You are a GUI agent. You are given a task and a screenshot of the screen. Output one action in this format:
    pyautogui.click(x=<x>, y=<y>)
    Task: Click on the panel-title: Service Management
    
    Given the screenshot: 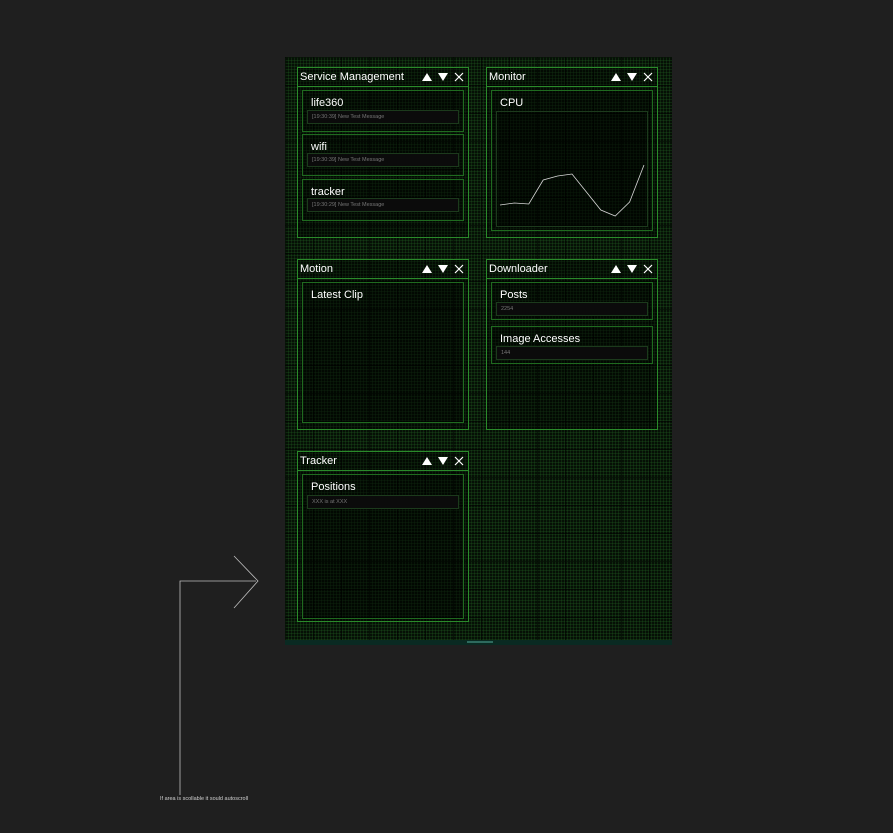 What is the action you would take?
    pyautogui.click(x=352, y=77)
    